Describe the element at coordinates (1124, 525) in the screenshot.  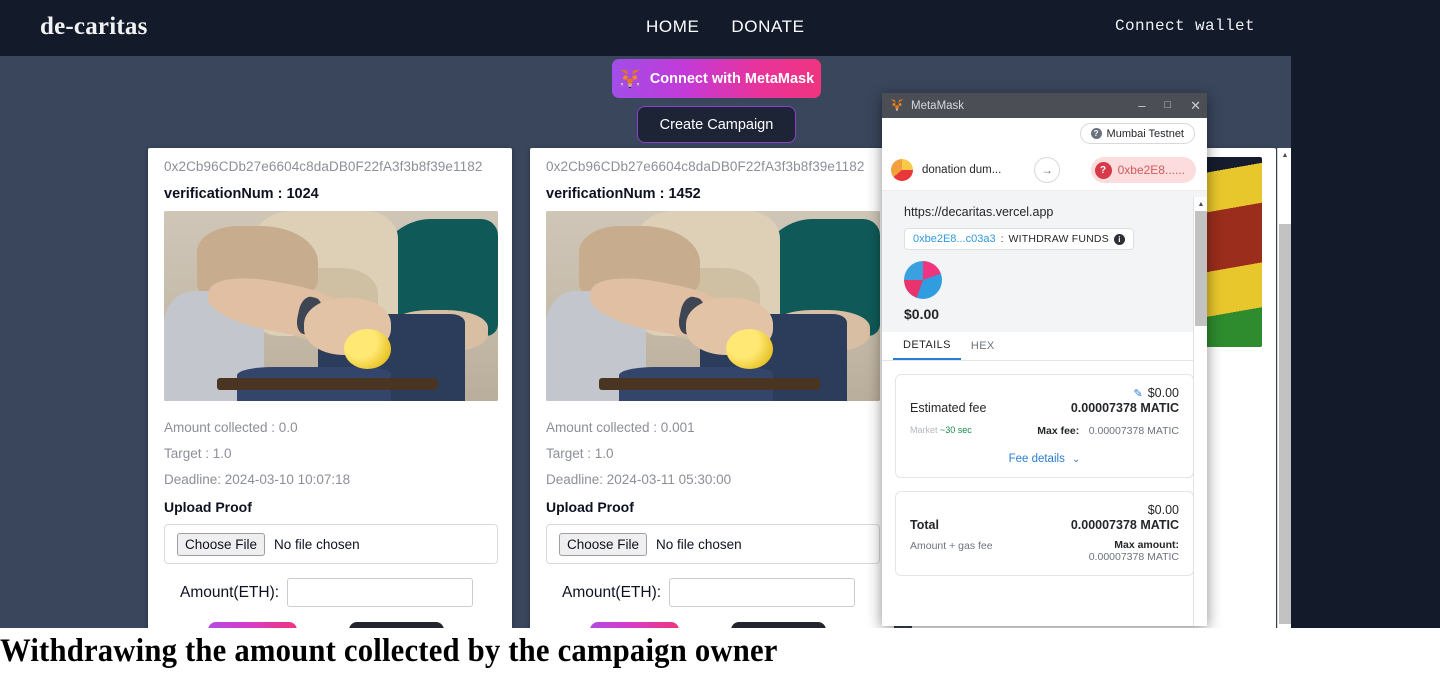
I see `total-value: 0.00007378 MATIC` at that location.